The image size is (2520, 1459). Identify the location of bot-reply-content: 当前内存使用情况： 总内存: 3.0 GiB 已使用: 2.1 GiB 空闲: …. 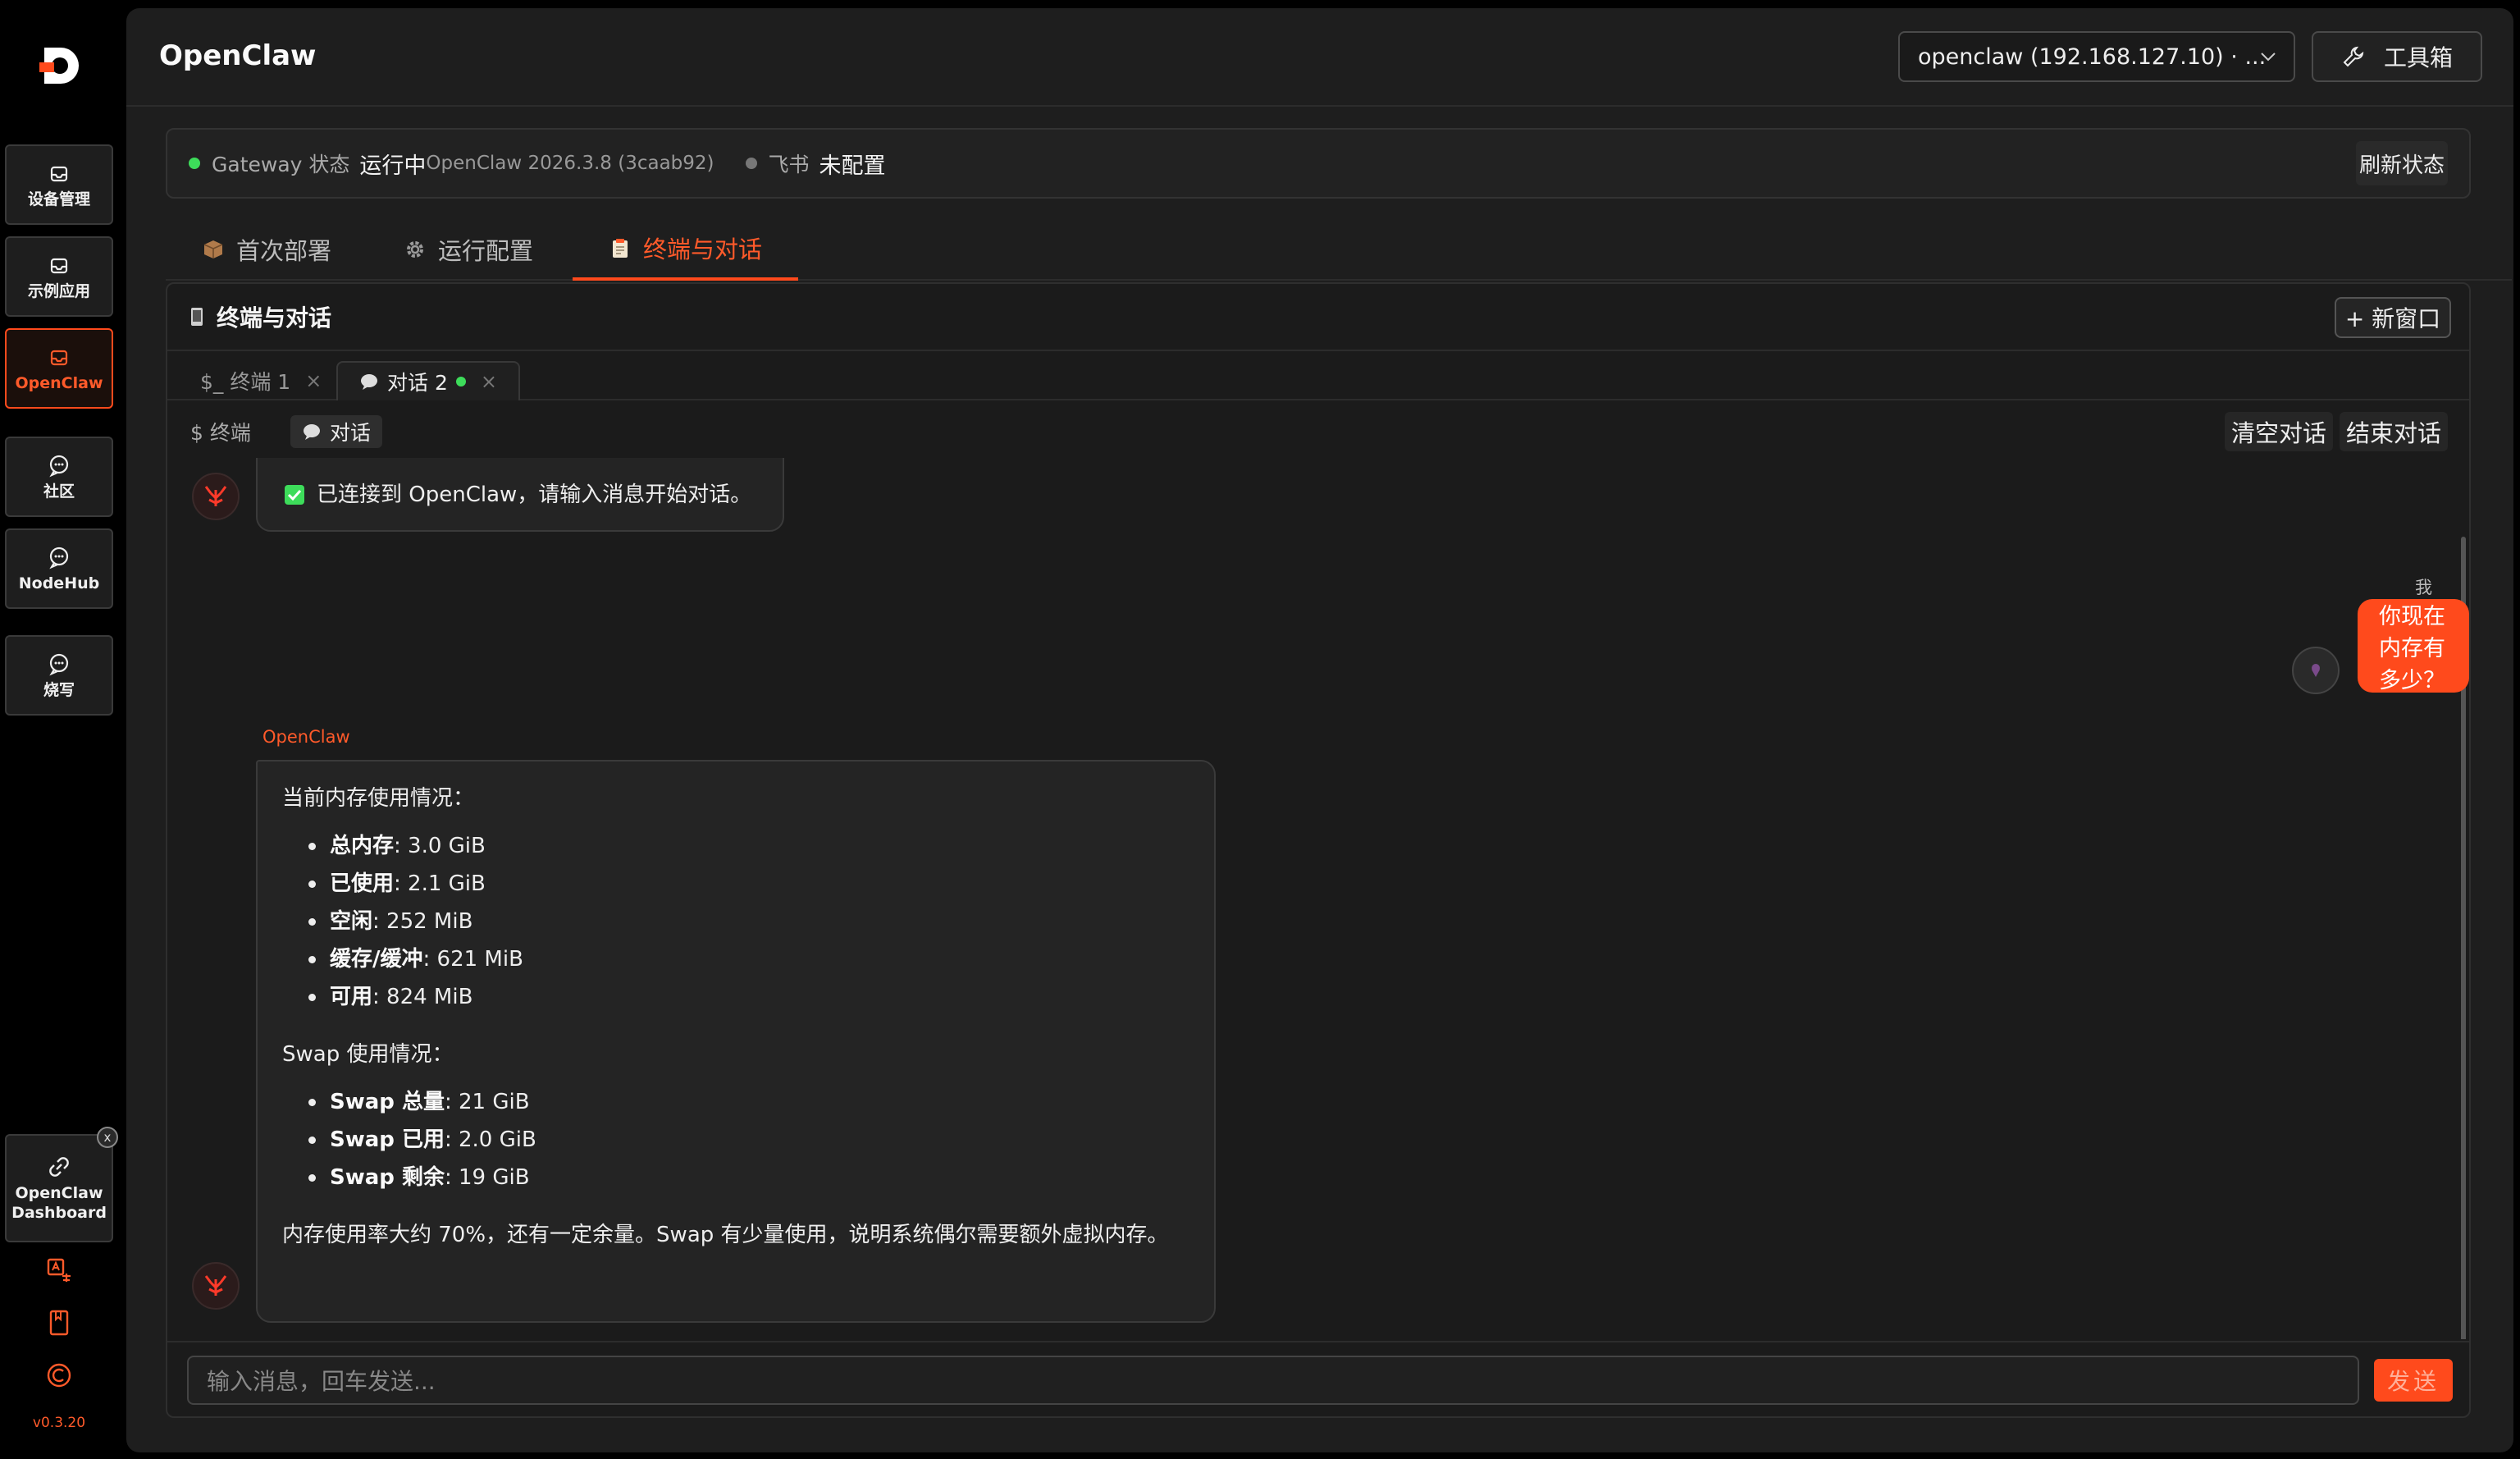
(736, 1017).